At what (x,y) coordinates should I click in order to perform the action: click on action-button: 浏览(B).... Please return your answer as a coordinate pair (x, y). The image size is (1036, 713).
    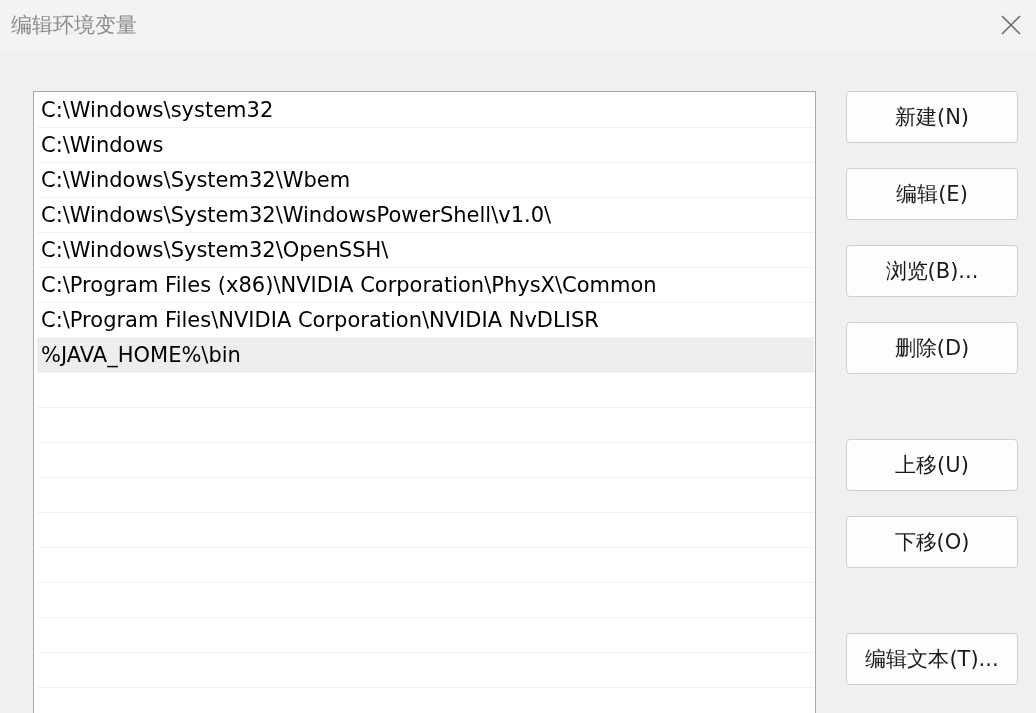
    Looking at the image, I should click on (932, 271).